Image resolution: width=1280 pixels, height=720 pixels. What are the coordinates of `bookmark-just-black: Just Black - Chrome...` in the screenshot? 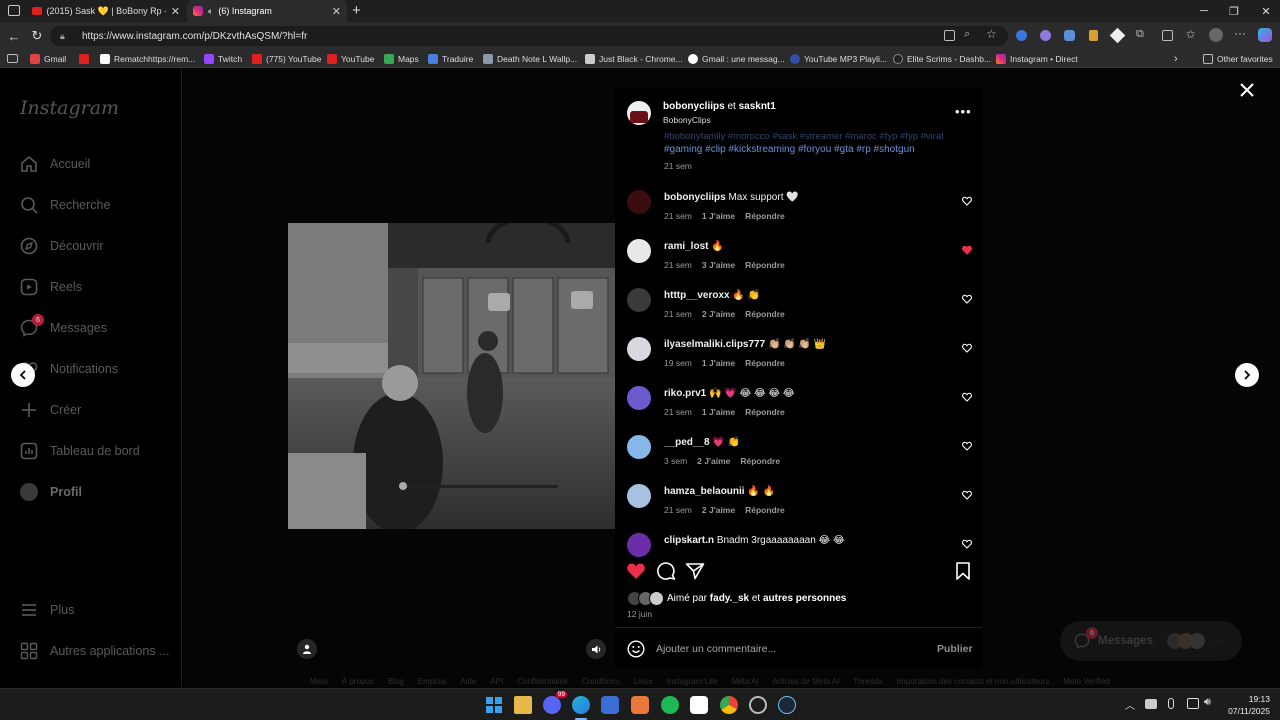 It's located at (634, 59).